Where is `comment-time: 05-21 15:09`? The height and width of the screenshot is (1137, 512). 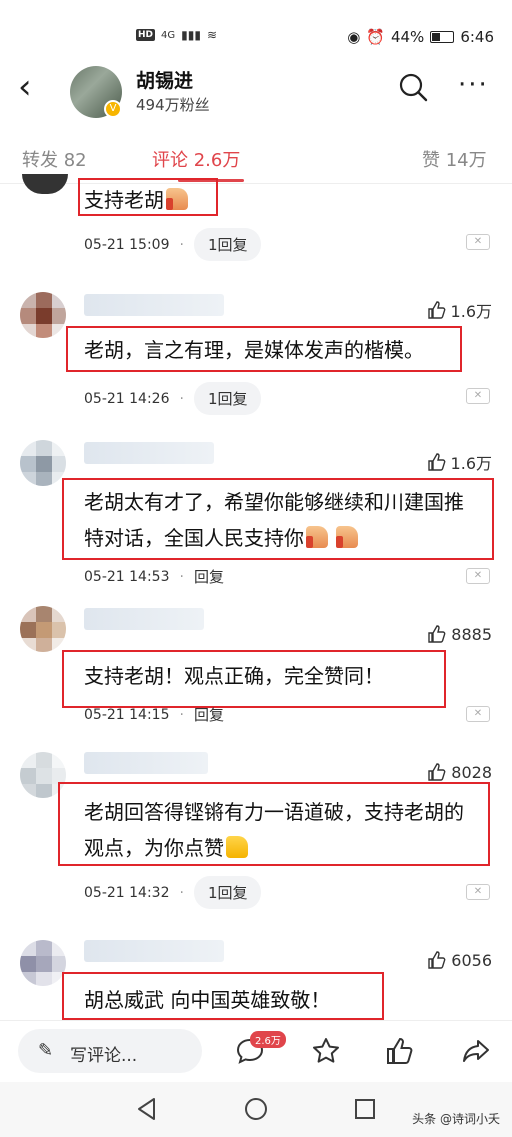
comment-time: 05-21 15:09 is located at coordinates (127, 244).